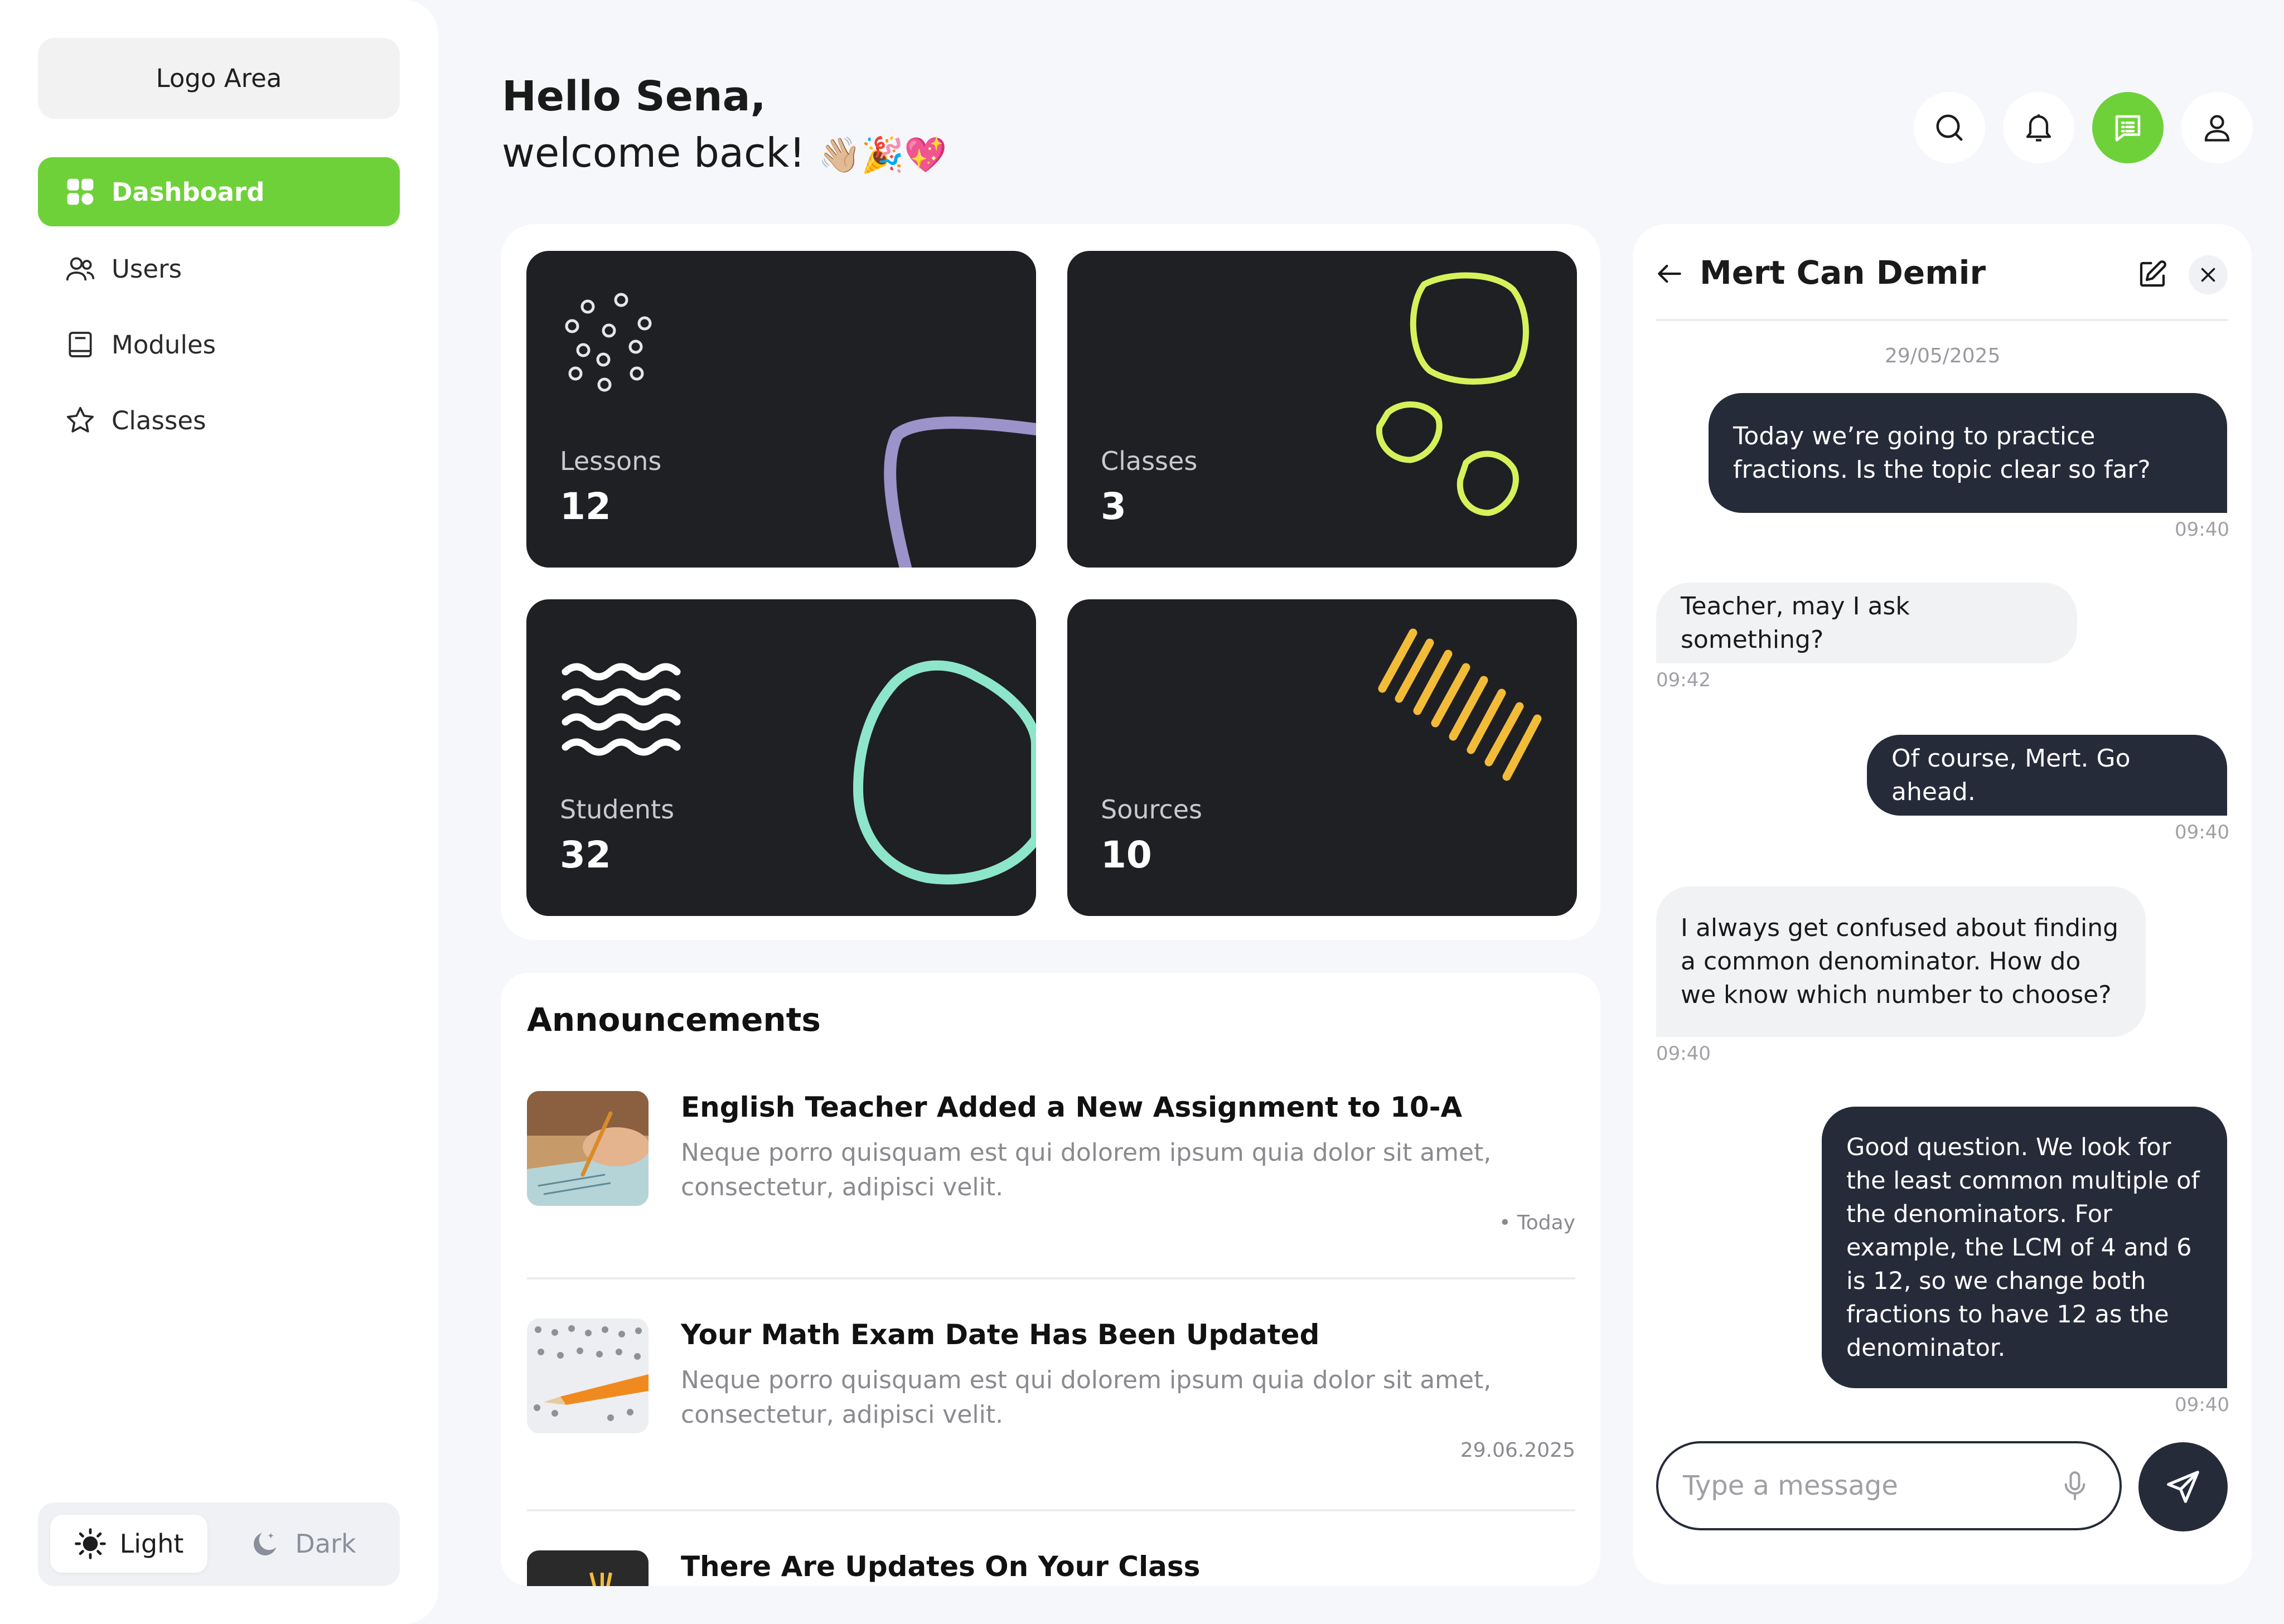 The image size is (2284, 1624). What do you see at coordinates (634, 96) in the screenshot?
I see `greeting-title: Hello Sena,` at bounding box center [634, 96].